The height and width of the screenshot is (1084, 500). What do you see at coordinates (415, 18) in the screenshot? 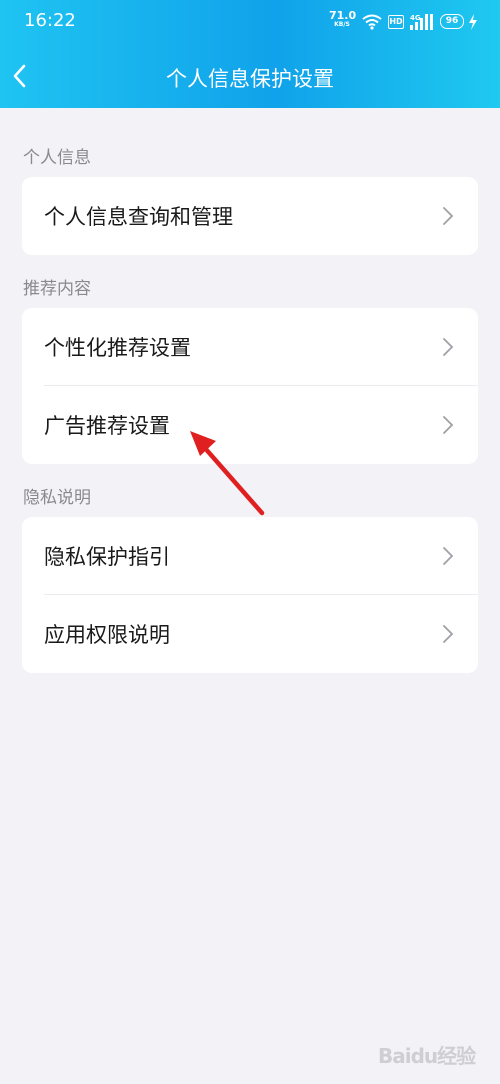
I see `signal-label: 4G` at bounding box center [415, 18].